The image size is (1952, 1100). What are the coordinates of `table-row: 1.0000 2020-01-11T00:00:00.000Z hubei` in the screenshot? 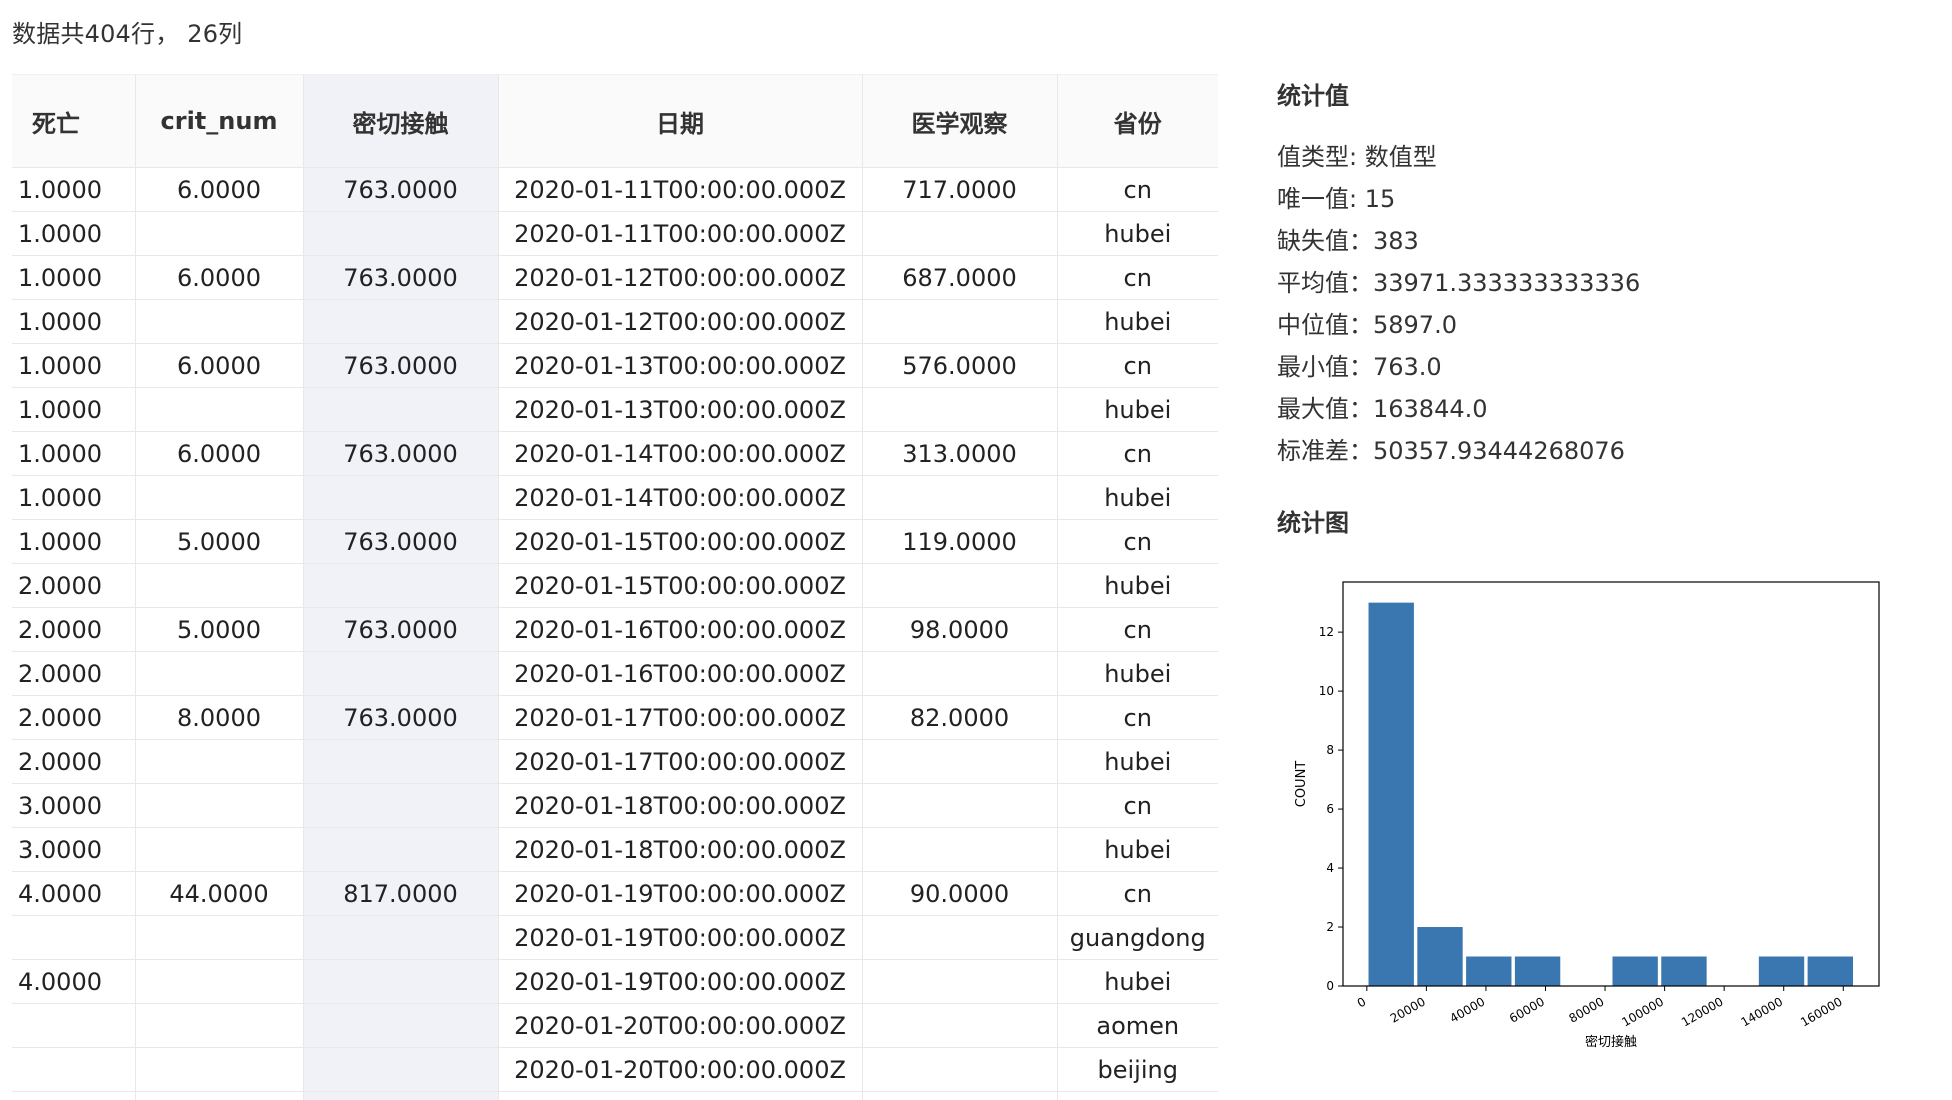 It's located at (615, 233).